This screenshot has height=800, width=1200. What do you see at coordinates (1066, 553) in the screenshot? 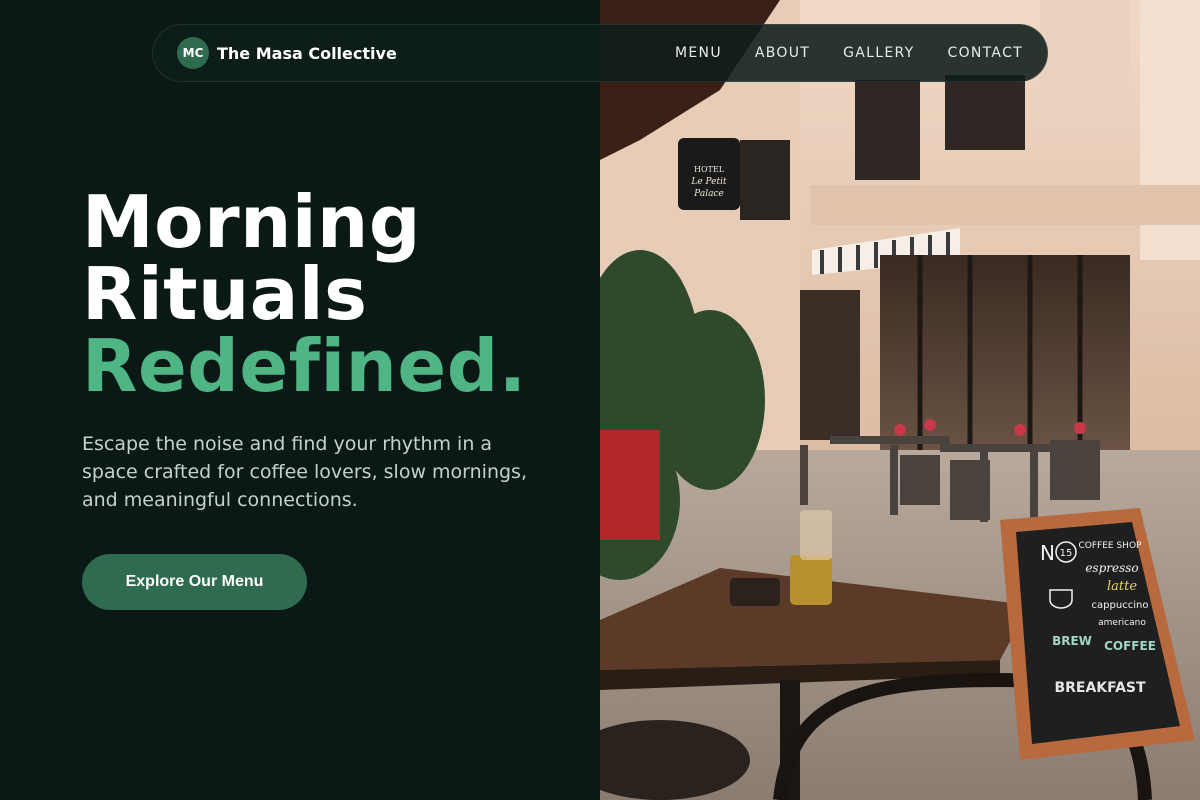
I see `svg-text: 15` at bounding box center [1066, 553].